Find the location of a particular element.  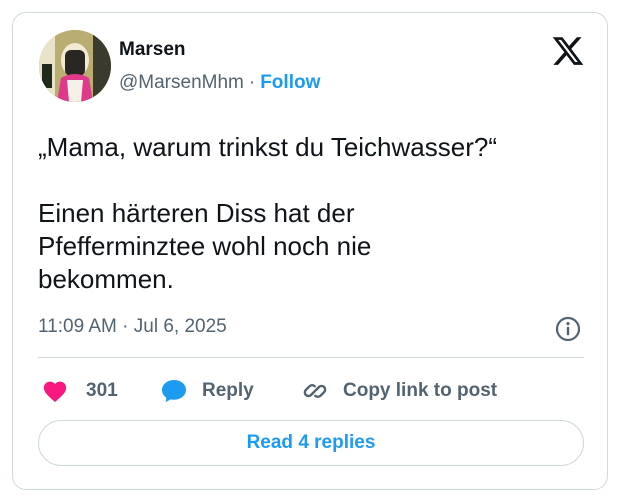

reply-button: Reply is located at coordinates (207, 391).